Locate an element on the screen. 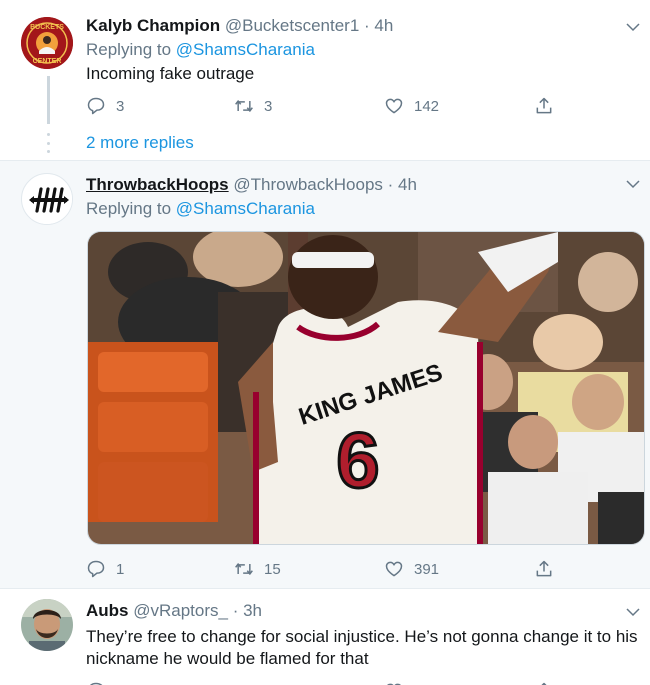  handle: @vRaptors_ is located at coordinates (180, 610).